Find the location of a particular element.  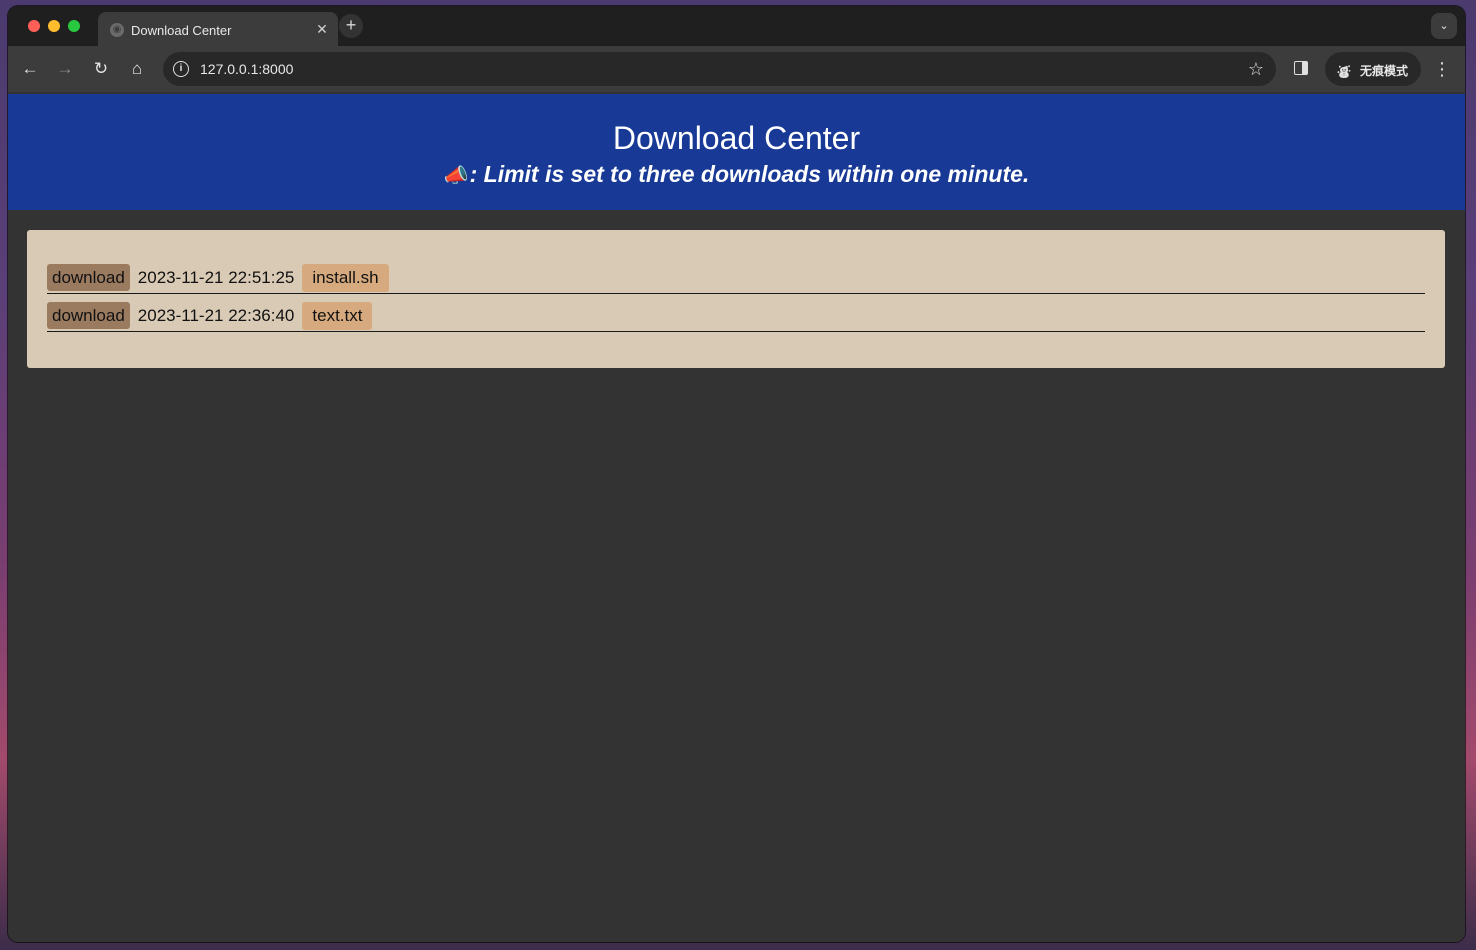

maximize-window-button is located at coordinates (74, 26).